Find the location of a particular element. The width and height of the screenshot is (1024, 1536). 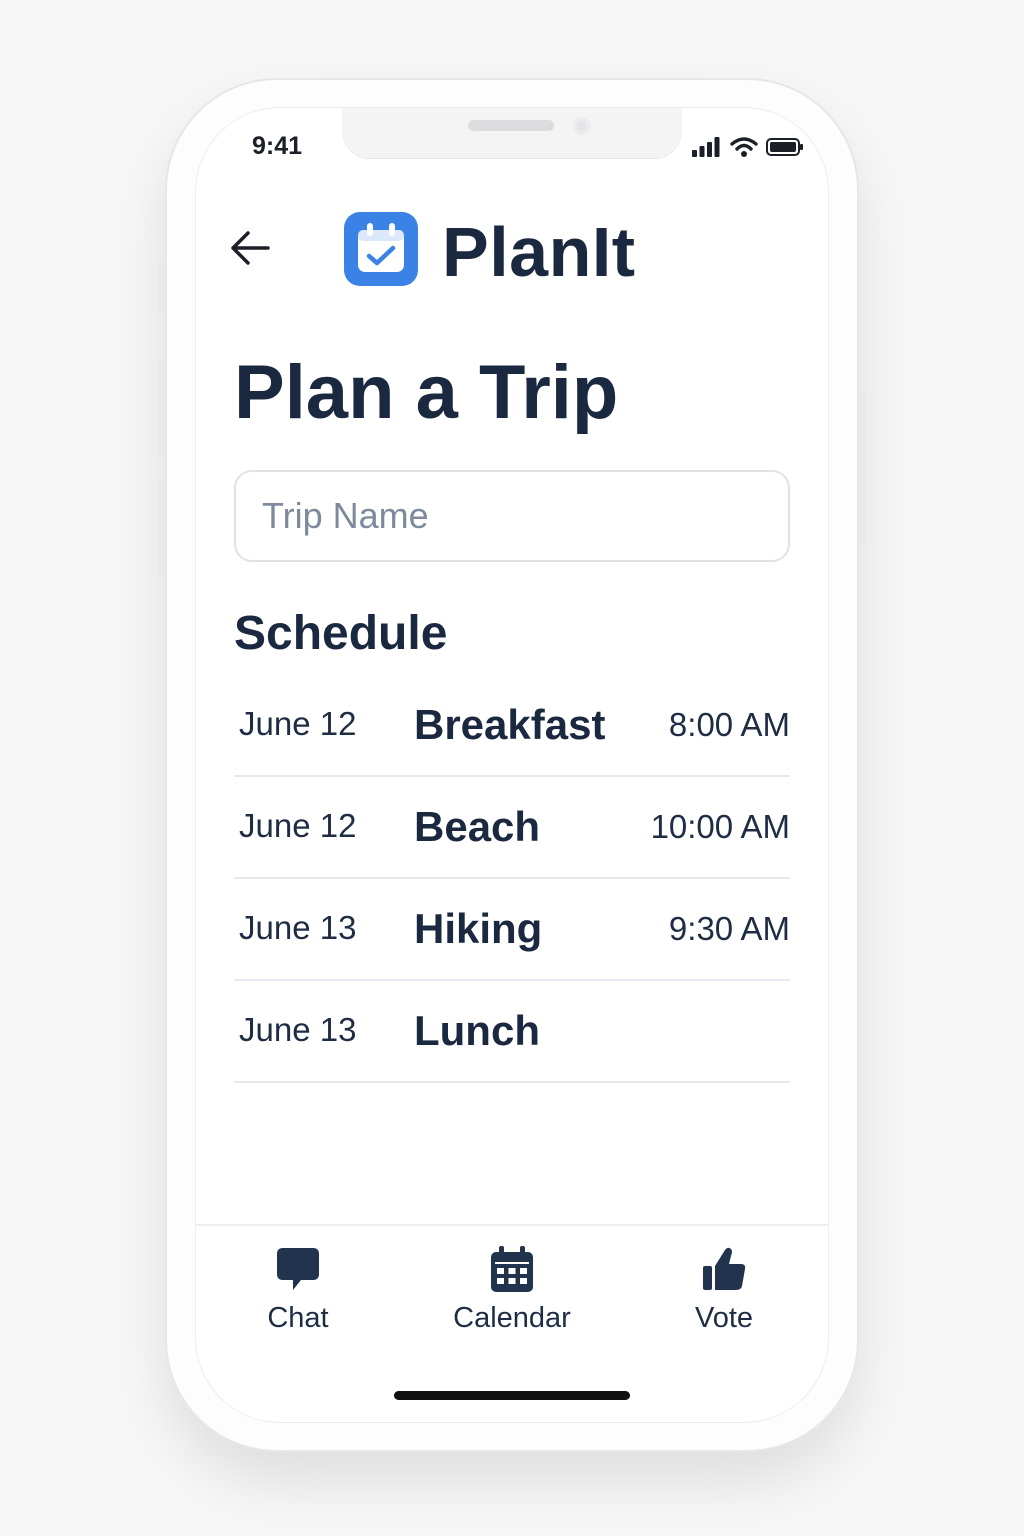

thumbs-up-icon is located at coordinates (724, 1268).